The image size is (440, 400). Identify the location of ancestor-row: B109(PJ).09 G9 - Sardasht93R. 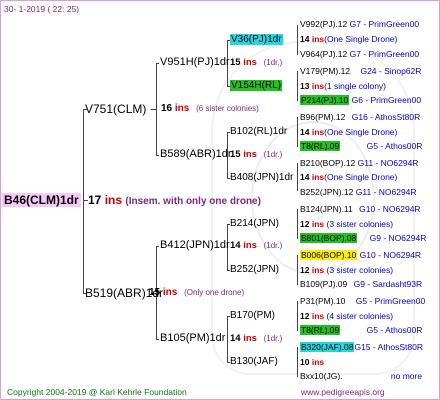
(361, 284).